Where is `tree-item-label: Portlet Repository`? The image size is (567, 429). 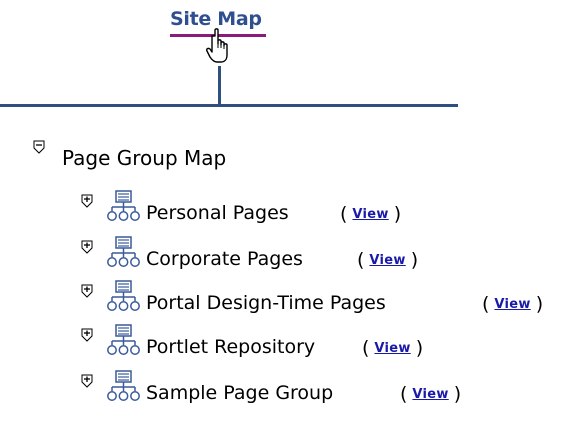 tree-item-label: Portlet Repository is located at coordinates (231, 347).